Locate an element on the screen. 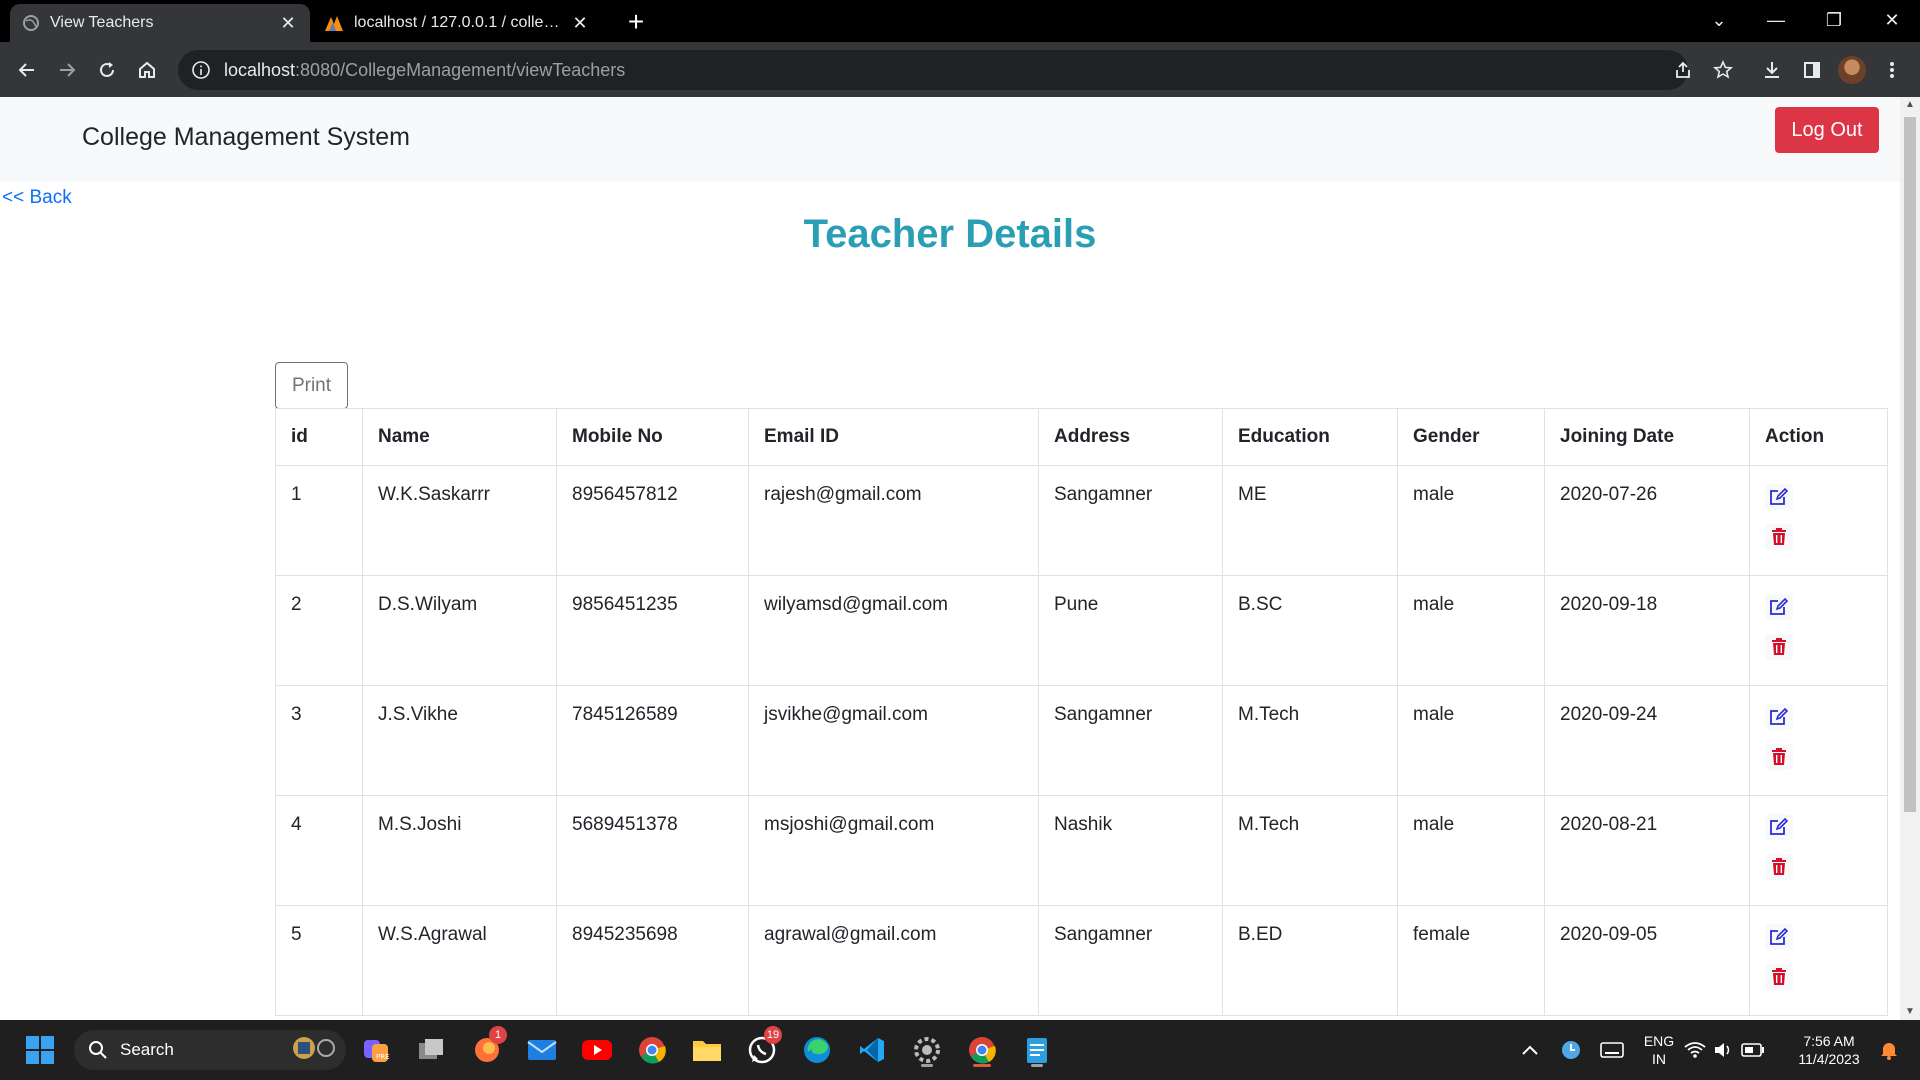 The image size is (1920, 1080). firefox-icon: 1 is located at coordinates (487, 1048).